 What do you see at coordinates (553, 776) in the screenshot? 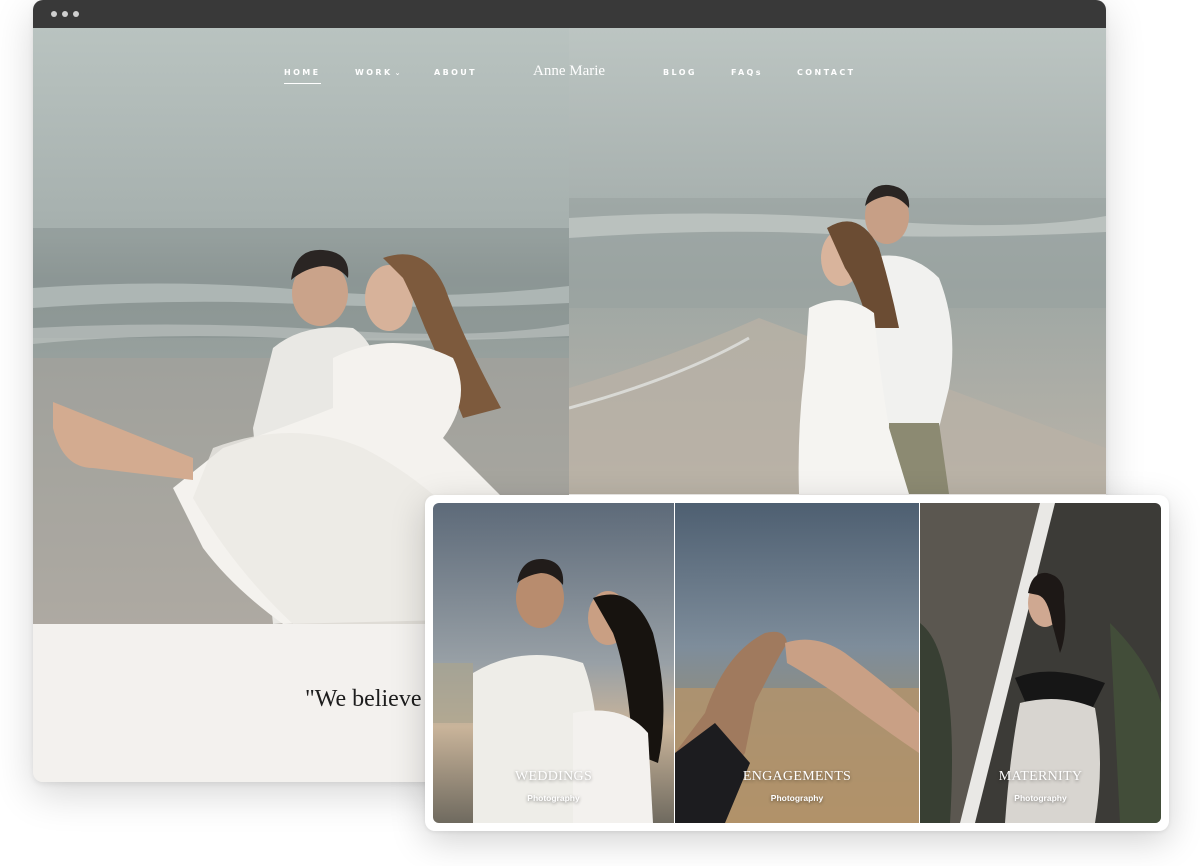
I see `category-title: WEDDINGS` at bounding box center [553, 776].